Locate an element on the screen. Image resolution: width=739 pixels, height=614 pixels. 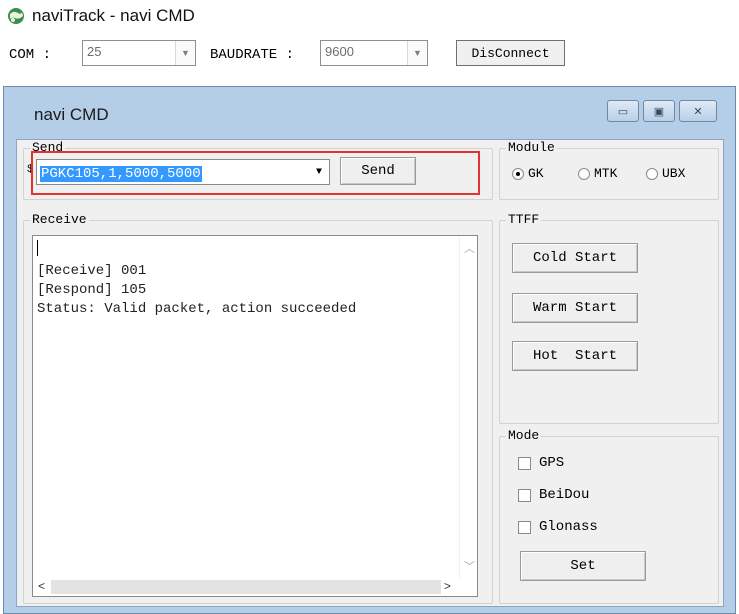
radio-mtk-dot is located at coordinates (584, 173).